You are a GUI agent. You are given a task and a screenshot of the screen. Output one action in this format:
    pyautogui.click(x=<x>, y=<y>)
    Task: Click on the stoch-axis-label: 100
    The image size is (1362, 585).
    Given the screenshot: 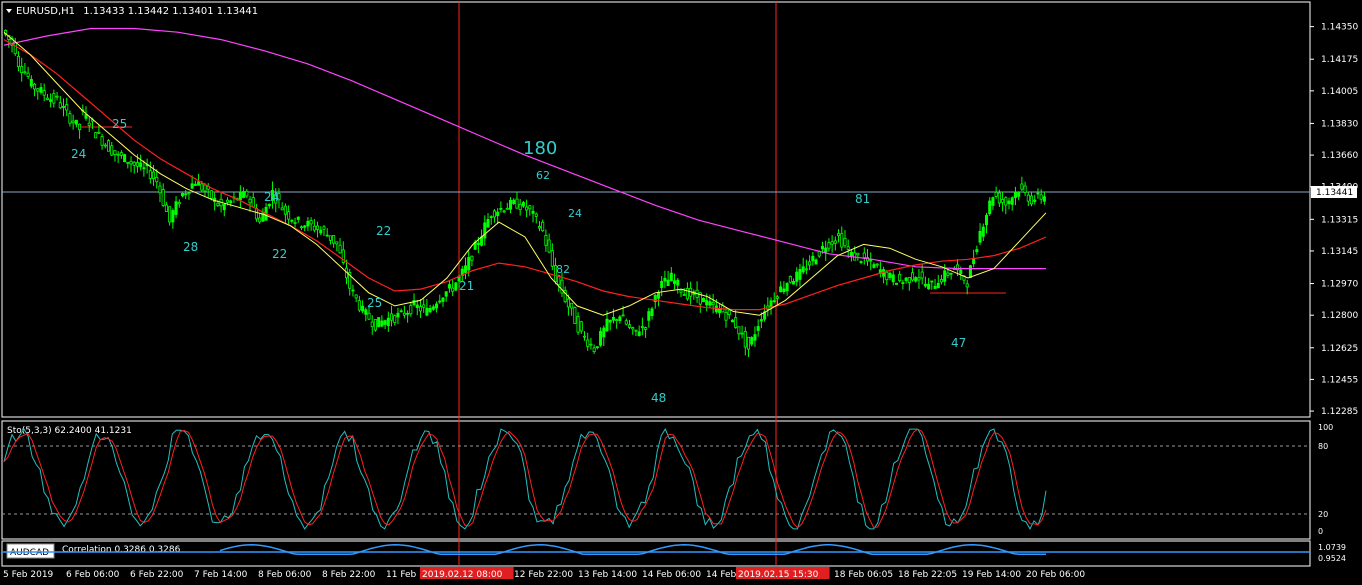 What is the action you would take?
    pyautogui.click(x=1325, y=427)
    